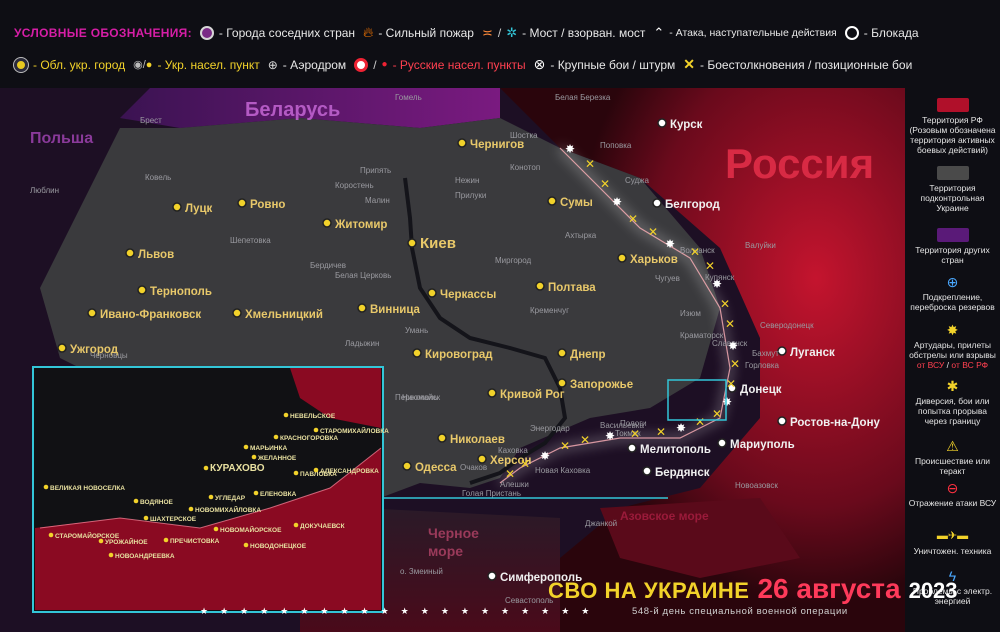  Describe the element at coordinates (513, 450) in the screenshot. I see `town-label: Каховка` at that location.